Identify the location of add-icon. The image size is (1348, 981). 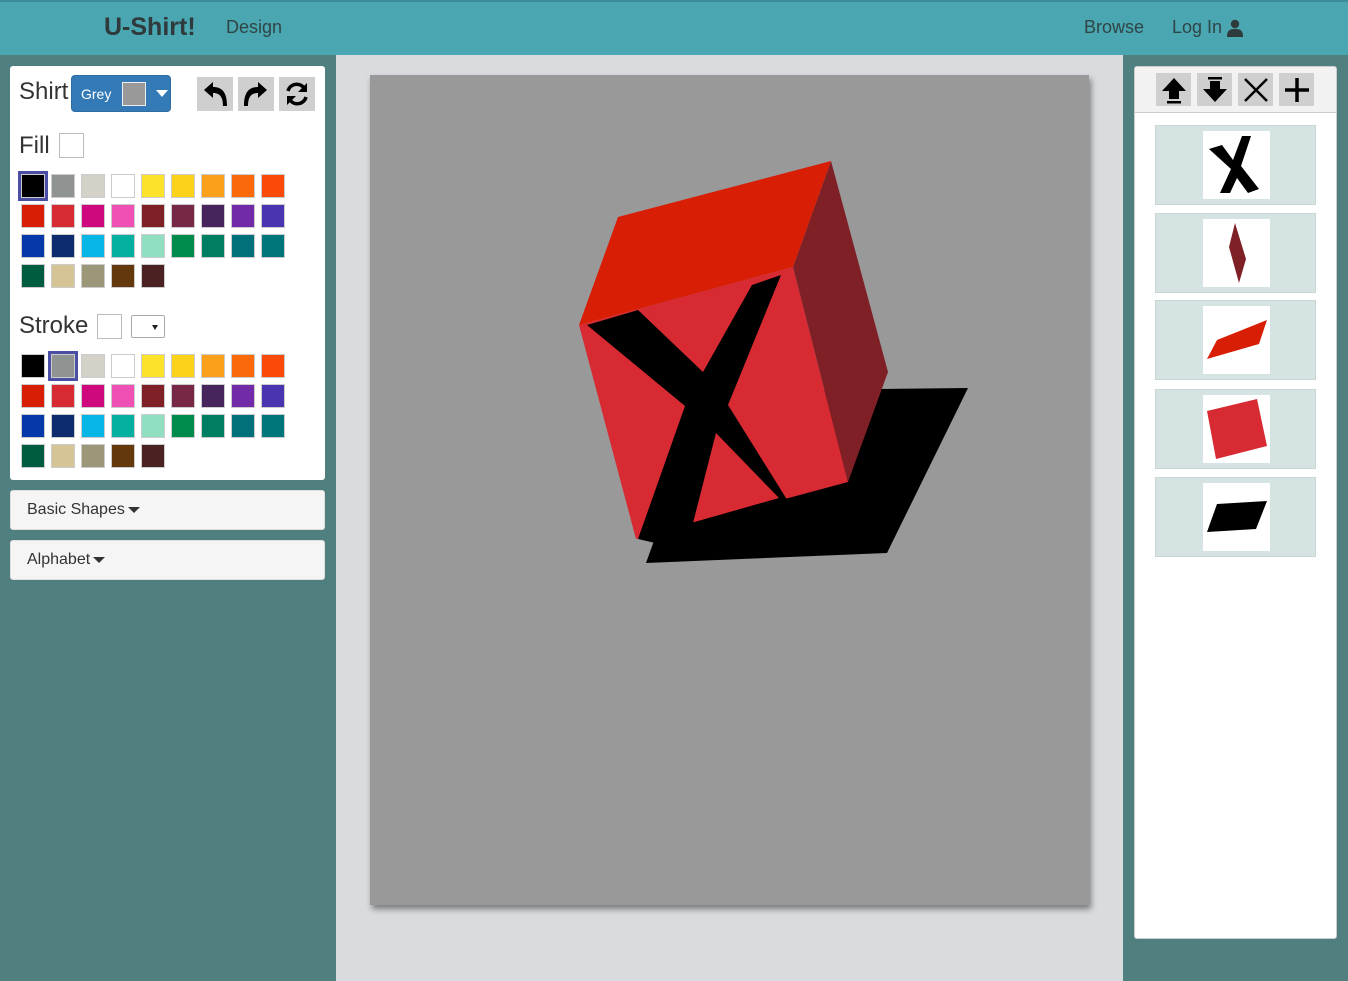
(1296, 89).